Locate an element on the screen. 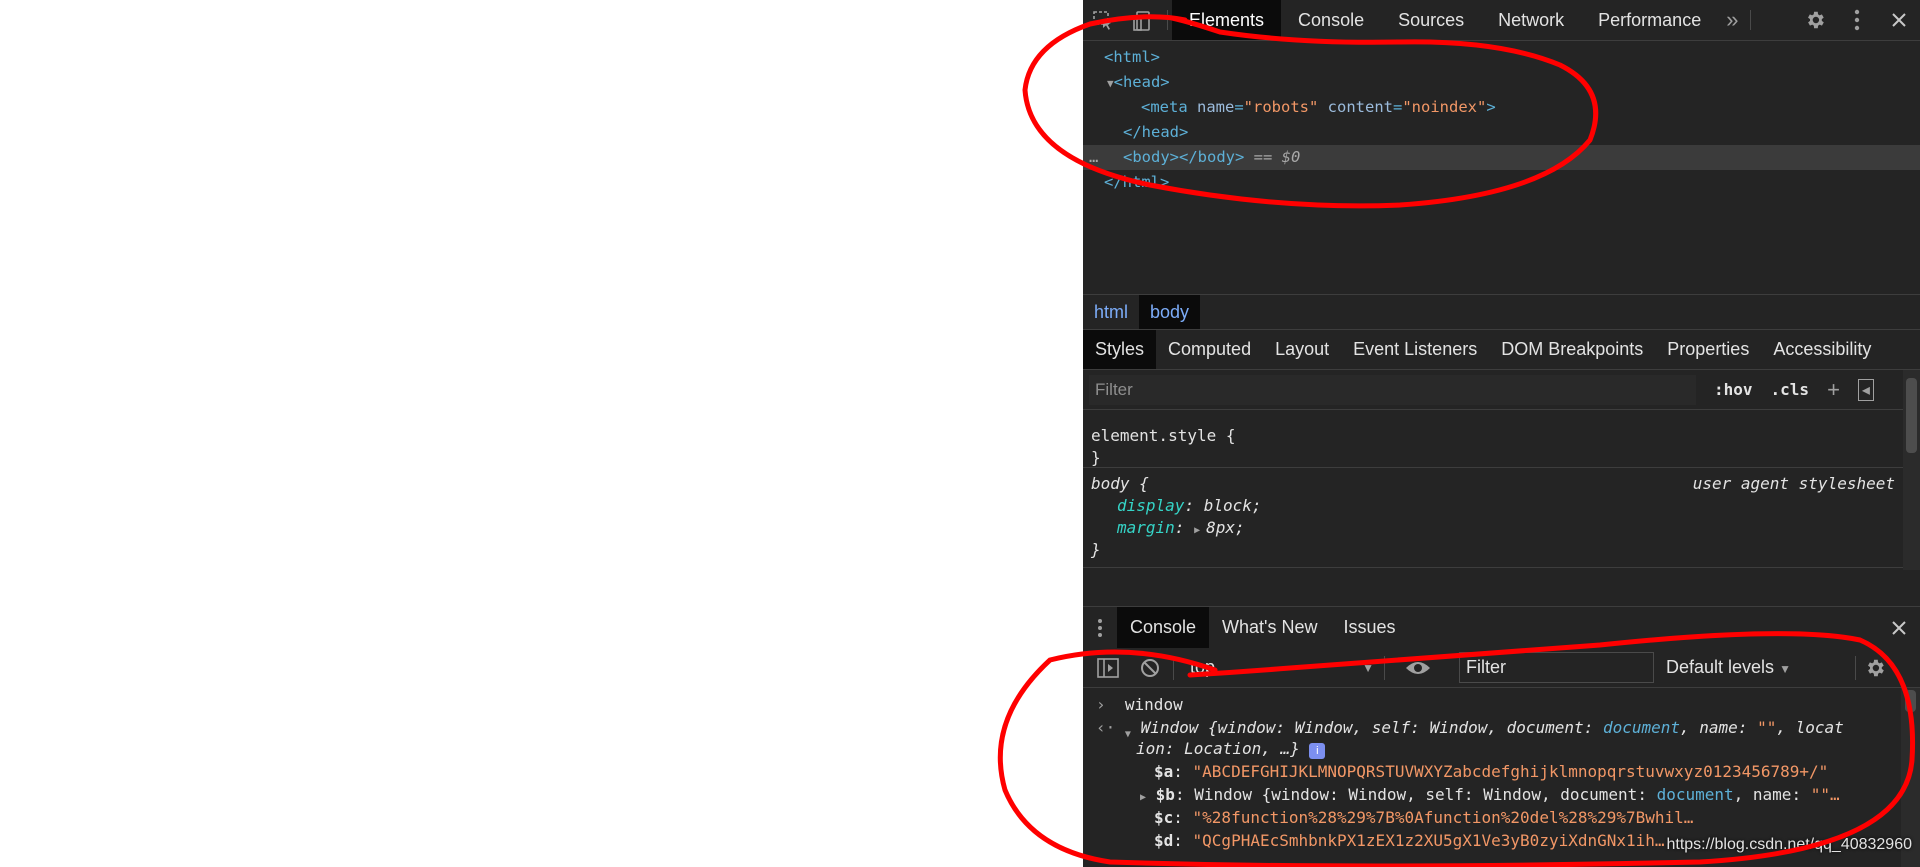 This screenshot has width=1920, height=867. clear-console-icon is located at coordinates (1150, 668).